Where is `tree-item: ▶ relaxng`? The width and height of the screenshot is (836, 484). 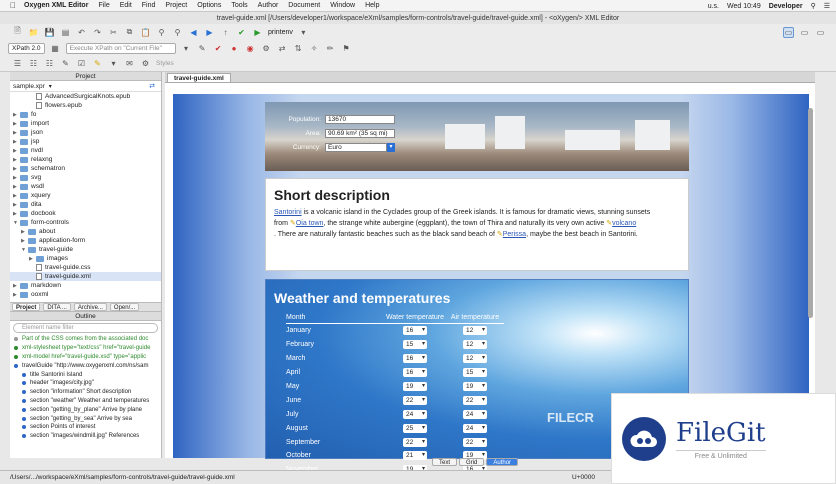 tree-item: ▶ relaxng is located at coordinates (85, 159).